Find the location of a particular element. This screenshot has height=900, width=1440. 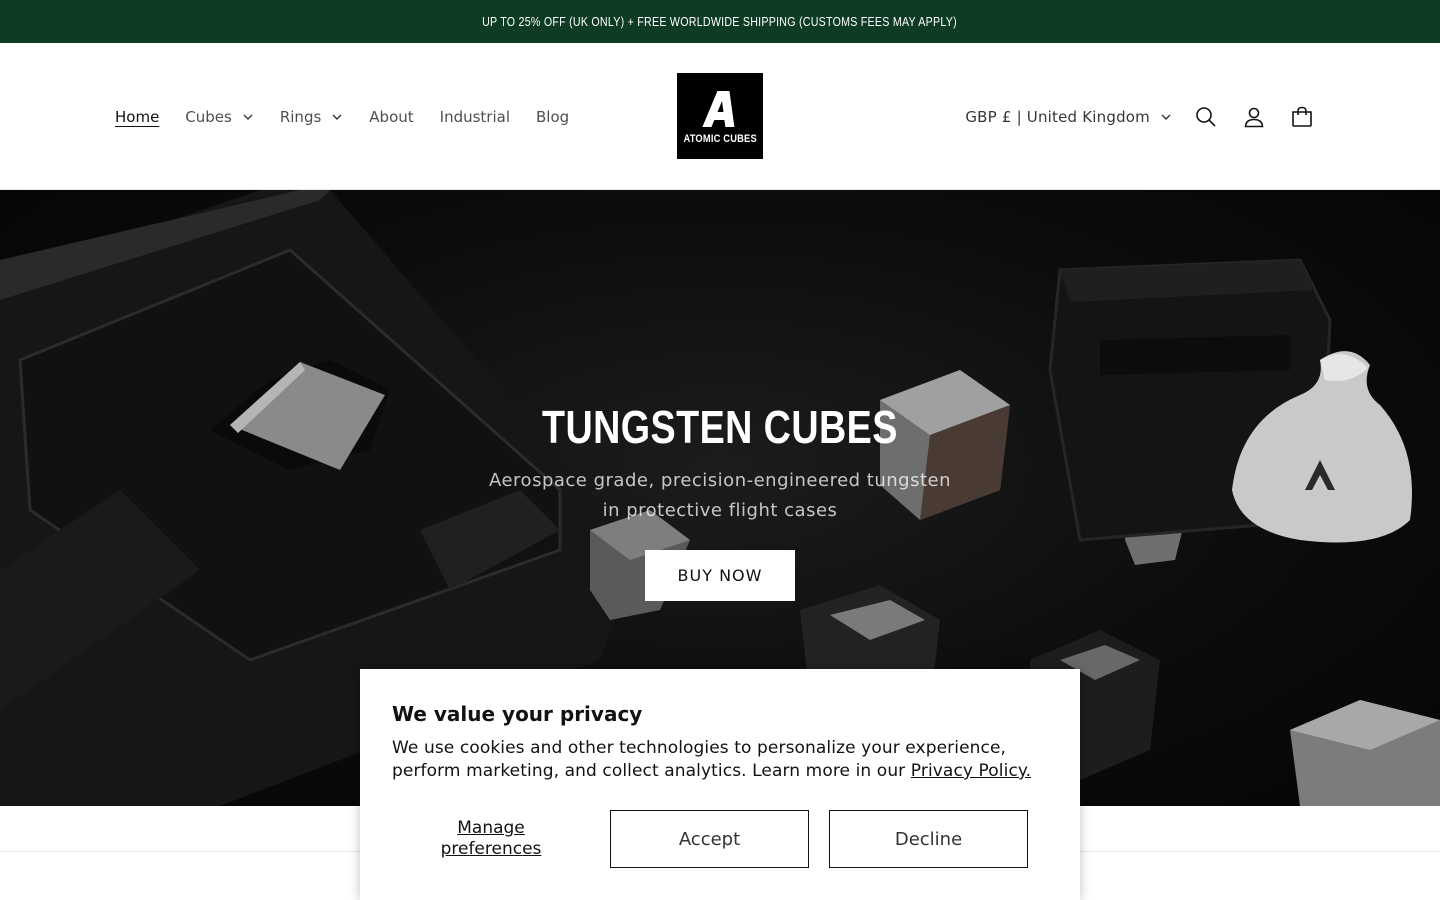

locale-selector: GBP £ | United Kingdom is located at coordinates (1068, 117).